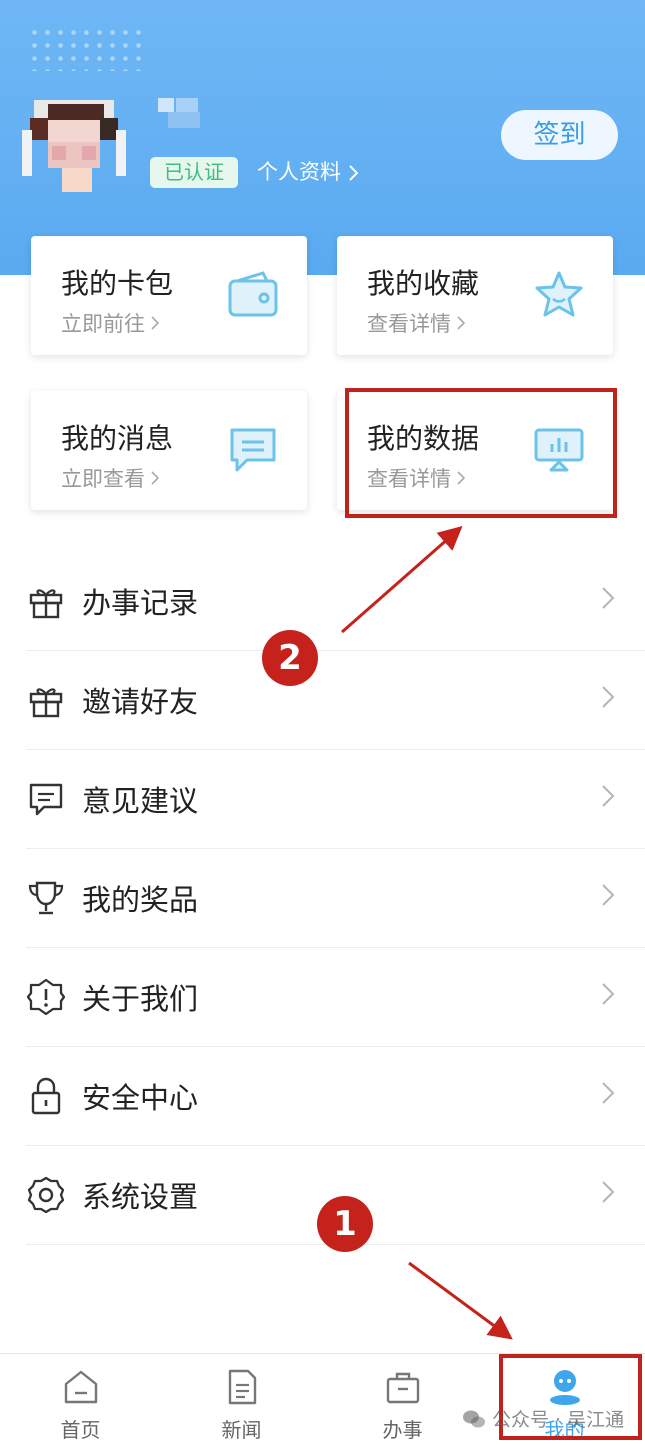 This screenshot has height=1445, width=645. I want to click on tab-label: 办事, so click(402, 1430).